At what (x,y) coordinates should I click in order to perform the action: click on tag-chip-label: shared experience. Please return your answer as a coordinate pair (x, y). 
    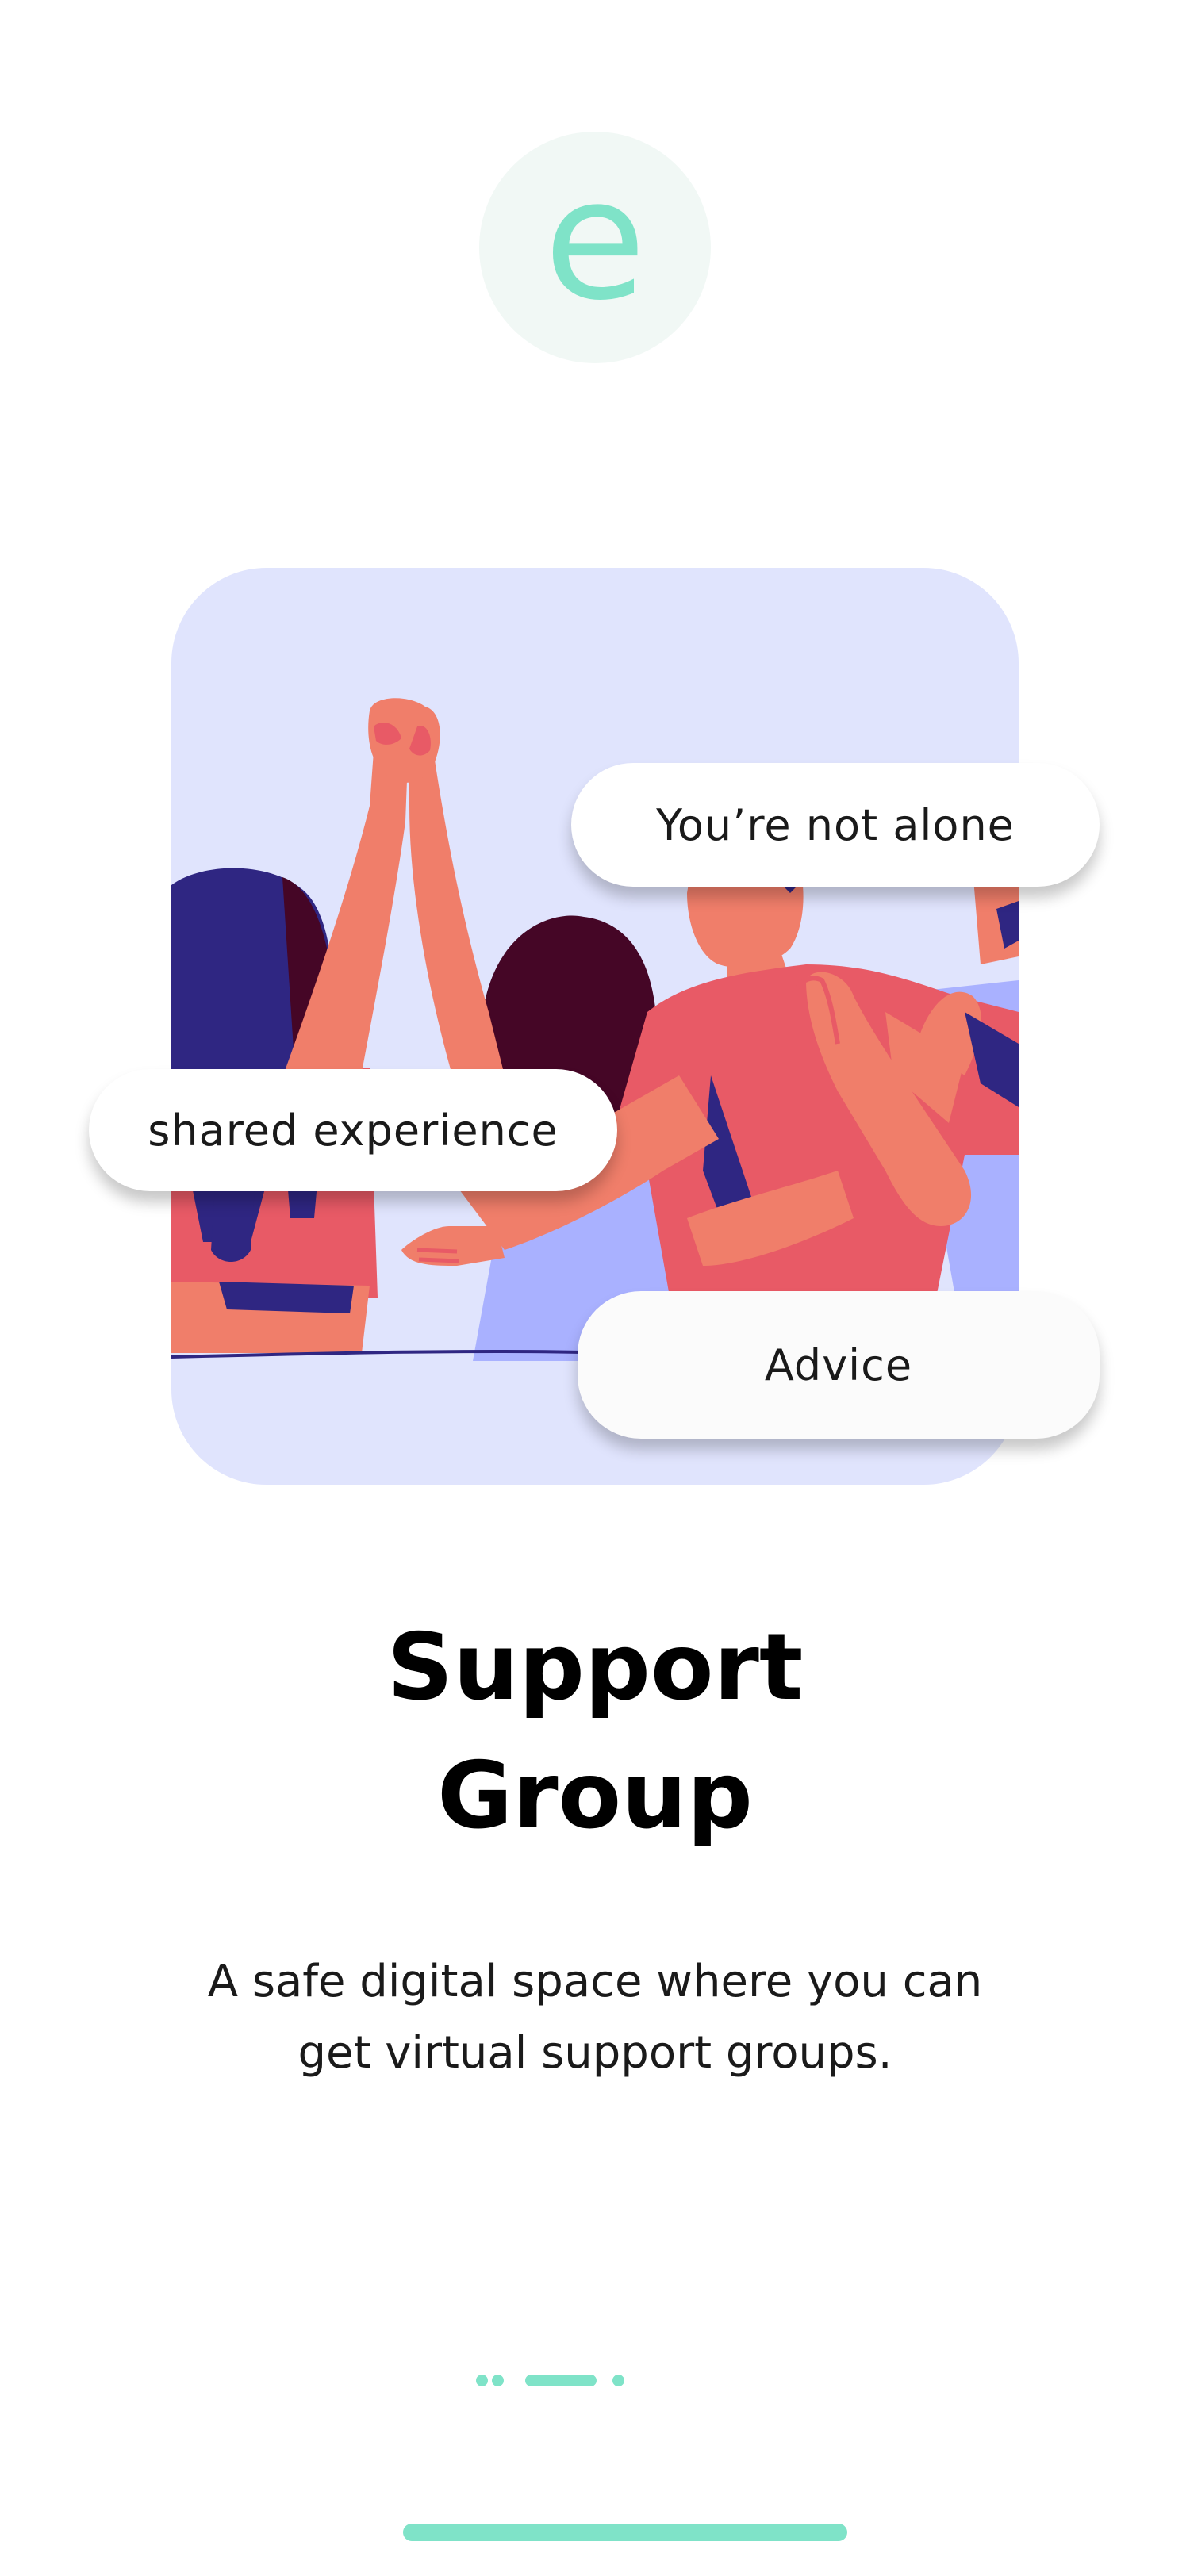
    Looking at the image, I should click on (353, 1131).